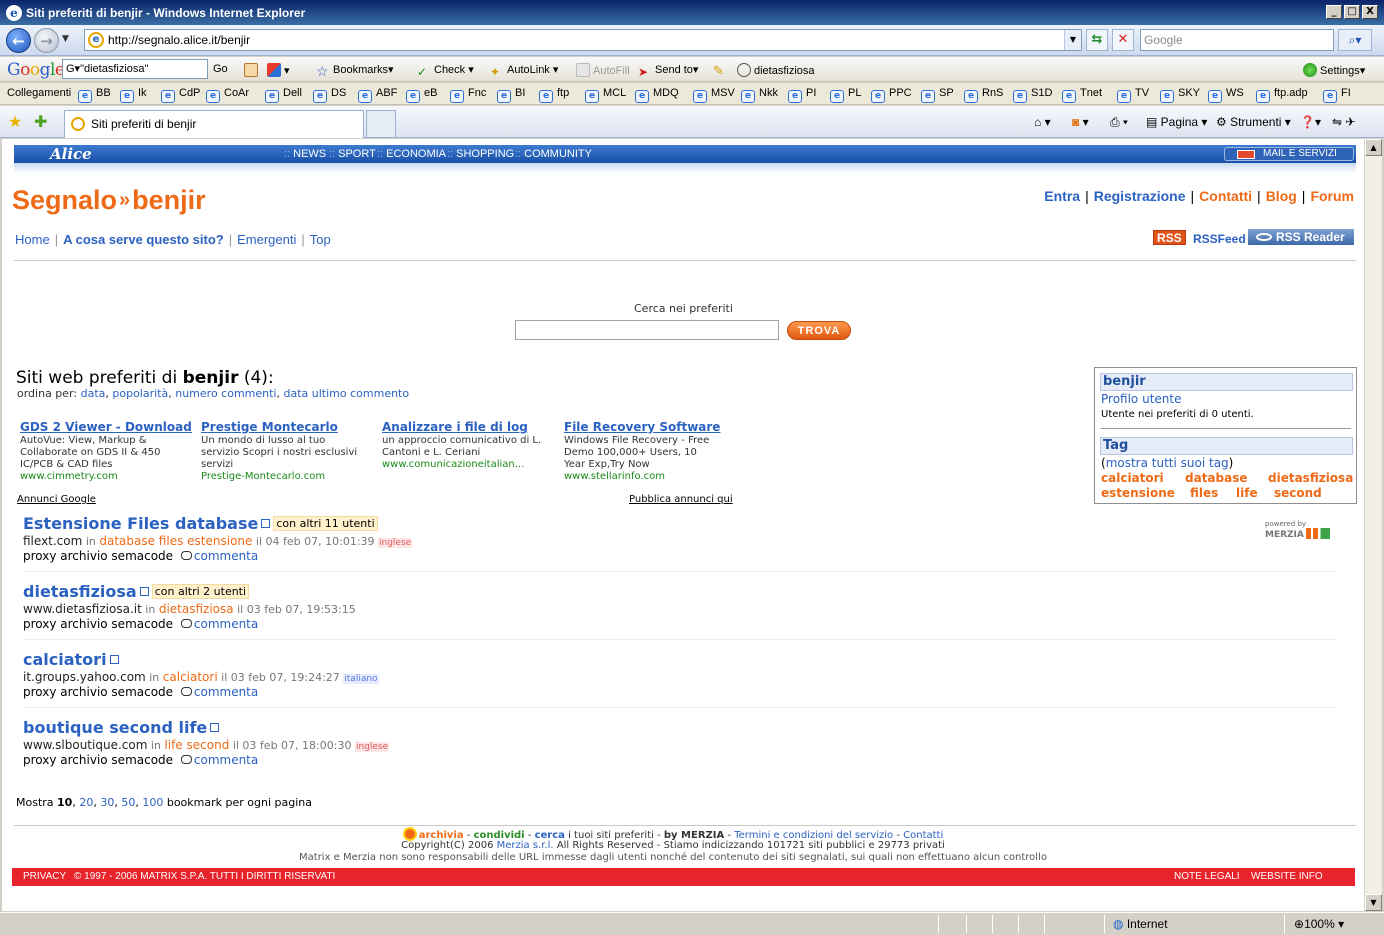  I want to click on ad-title: GDS 2 Viewer - Download, so click(110, 427).